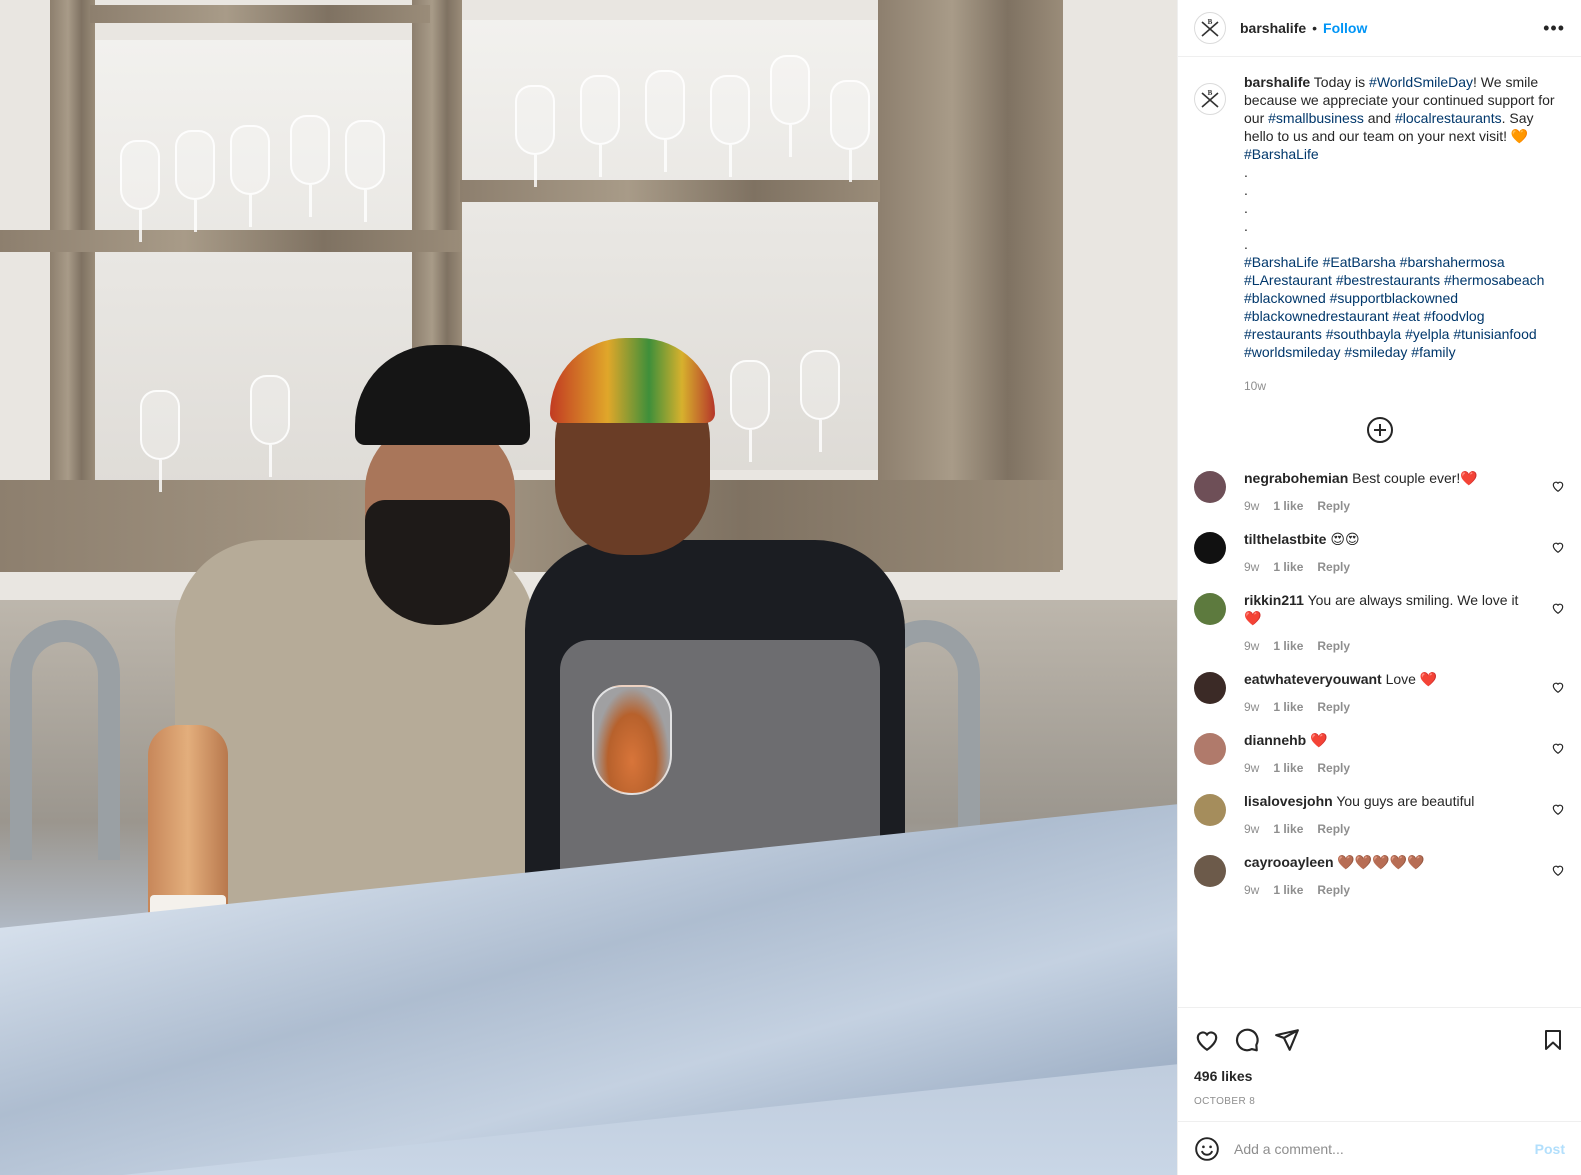 This screenshot has height=1175, width=1581. Describe the element at coordinates (1379, 692) in the screenshot. I see `comment-item: eatwhateveryouwant Love ❤️ 9w 1 like Reply` at that location.